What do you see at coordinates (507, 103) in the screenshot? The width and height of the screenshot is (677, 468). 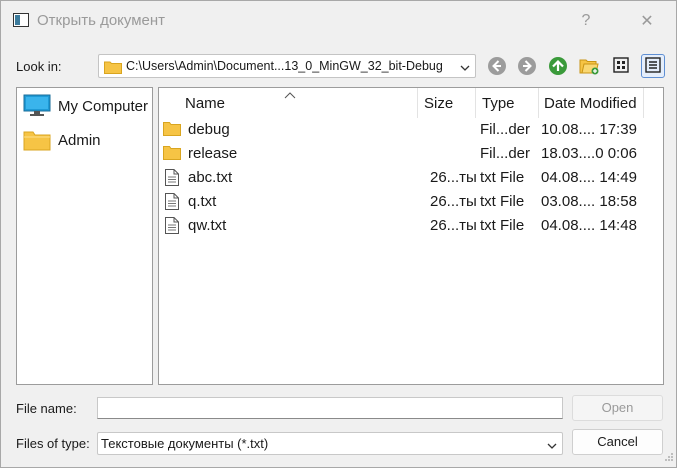 I see `column-header-type: Type` at bounding box center [507, 103].